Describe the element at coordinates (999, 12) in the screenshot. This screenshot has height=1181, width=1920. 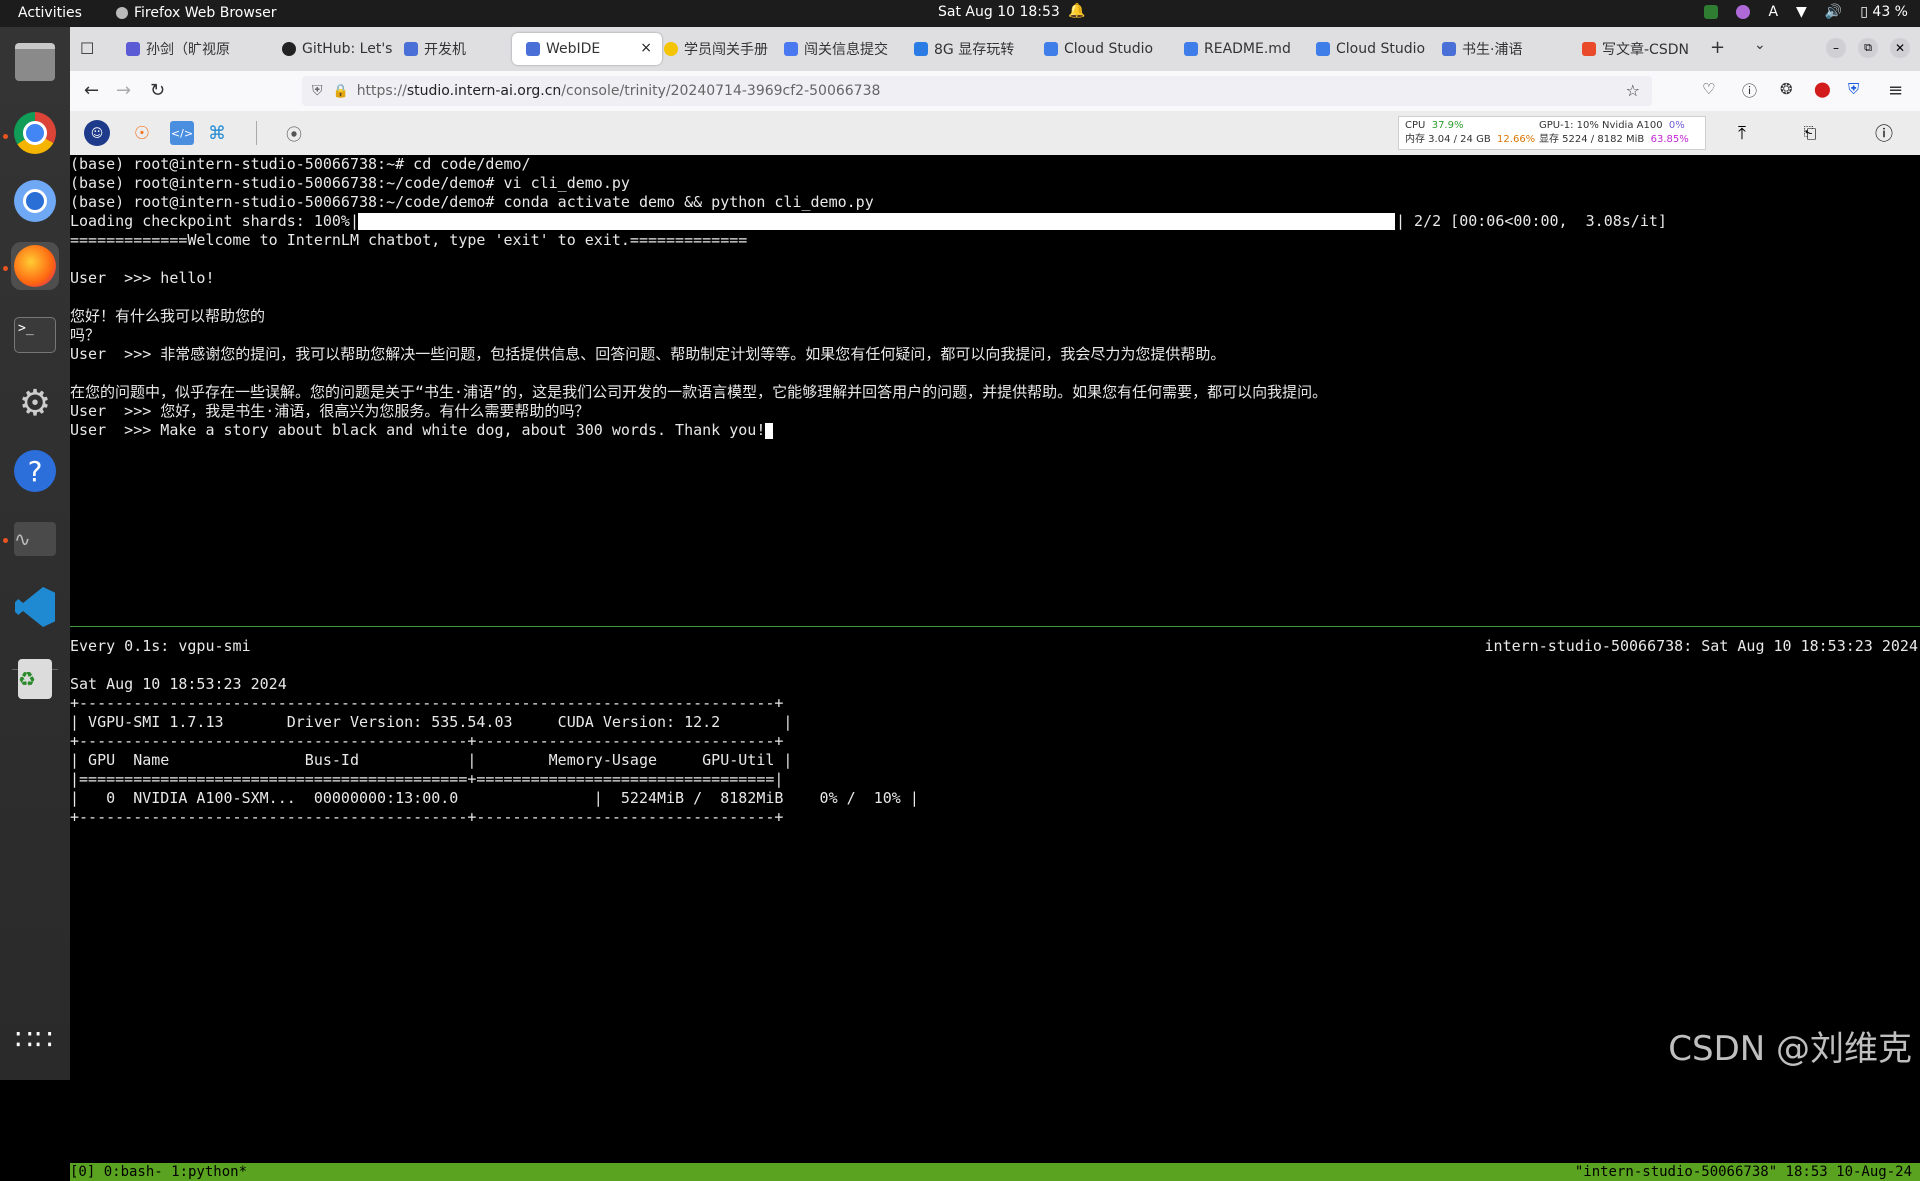
I see `clock: Sat Aug 10 18:53` at that location.